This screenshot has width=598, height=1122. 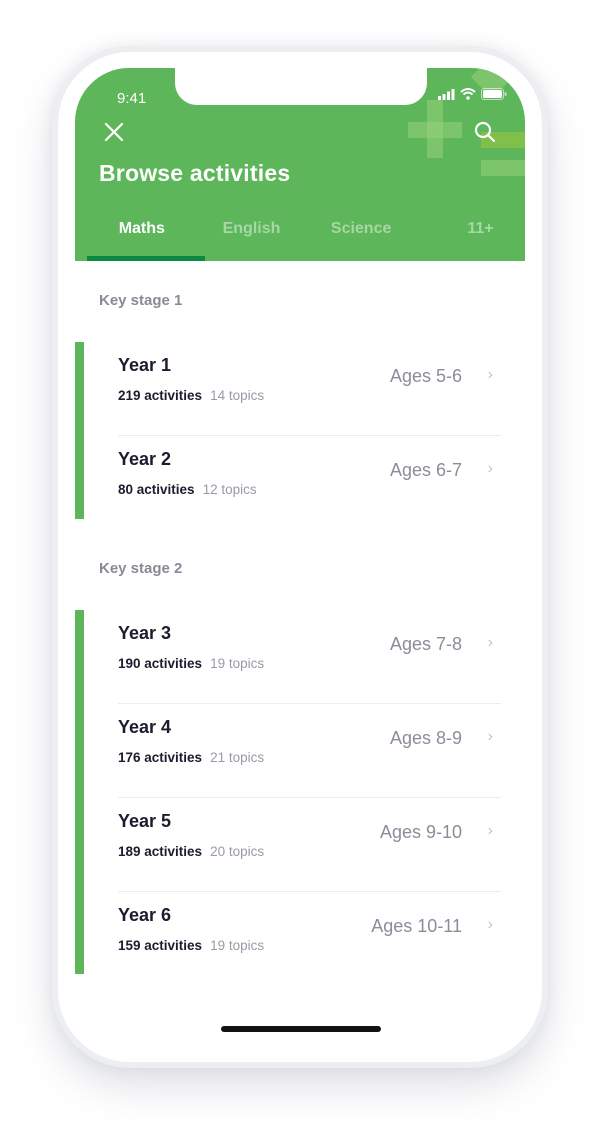 I want to click on topic-count: 14 topics, so click(x=237, y=395).